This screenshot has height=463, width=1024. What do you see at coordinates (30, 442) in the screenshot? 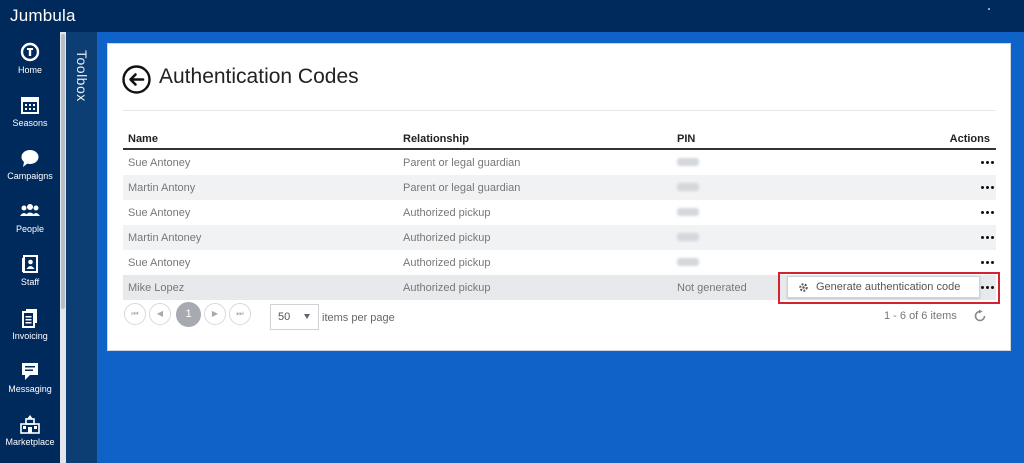
I see `sidebar-item-label: Marketplace` at bounding box center [30, 442].